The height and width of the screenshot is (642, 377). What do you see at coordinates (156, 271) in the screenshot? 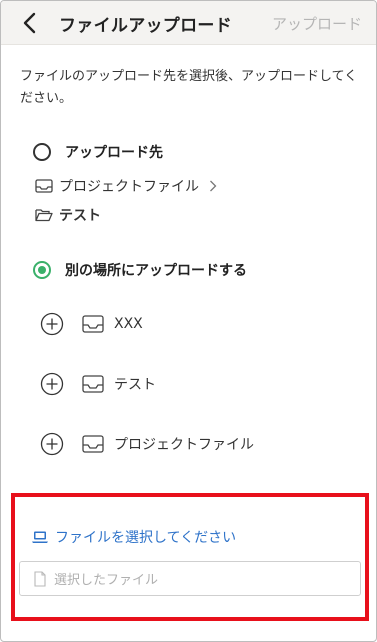
I see `other-location-radio-label: 別の場所にアップロードする` at bounding box center [156, 271].